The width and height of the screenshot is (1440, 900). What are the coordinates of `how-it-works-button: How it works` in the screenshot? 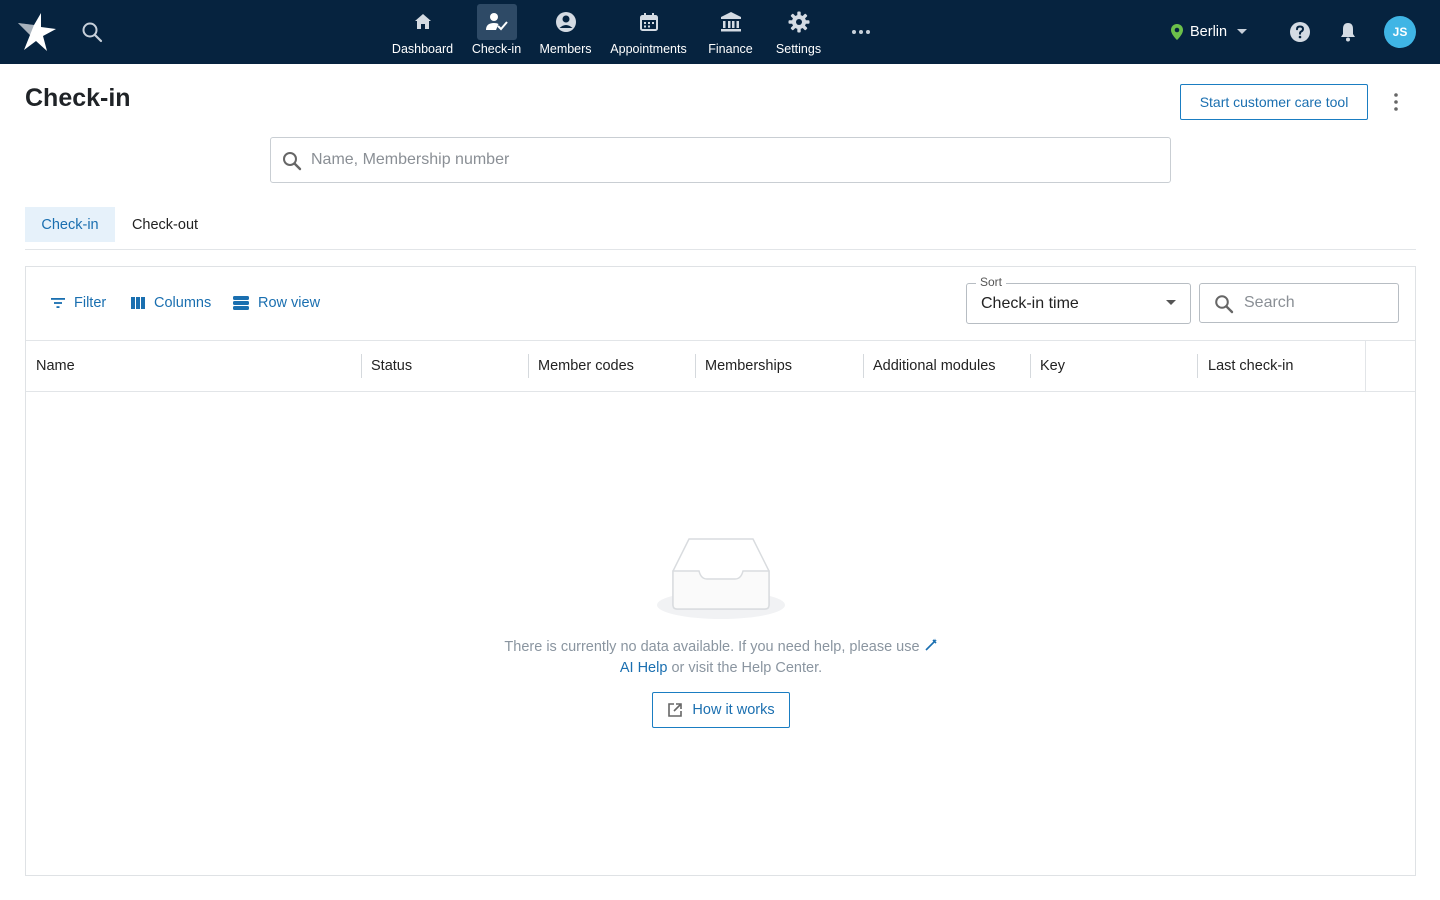 It's located at (721, 710).